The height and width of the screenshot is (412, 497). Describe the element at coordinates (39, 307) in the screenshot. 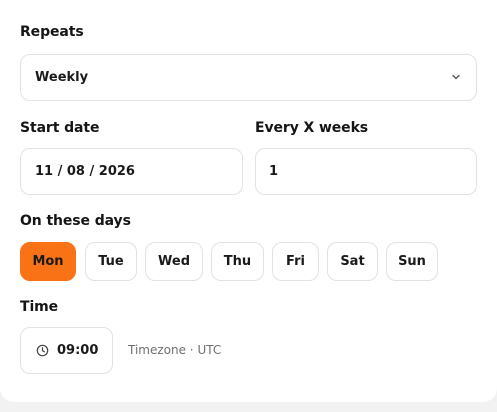

I see `time-label: Time` at that location.